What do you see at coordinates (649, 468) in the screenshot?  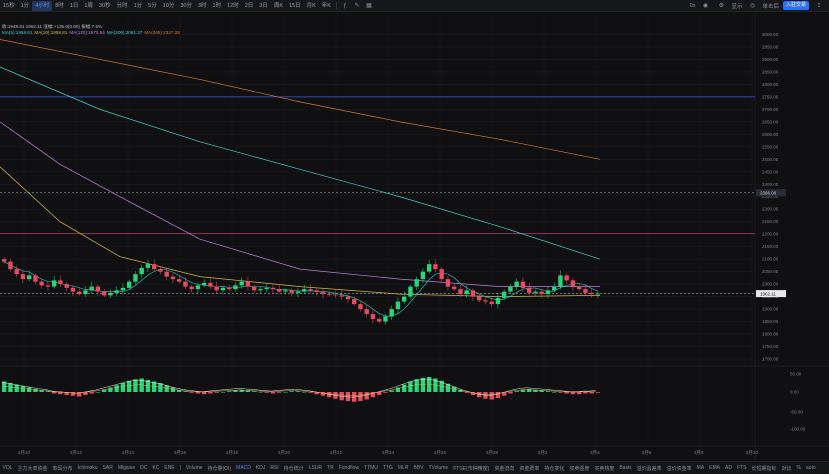 I see `indicator-tab: 溢价盈差率` at bounding box center [649, 468].